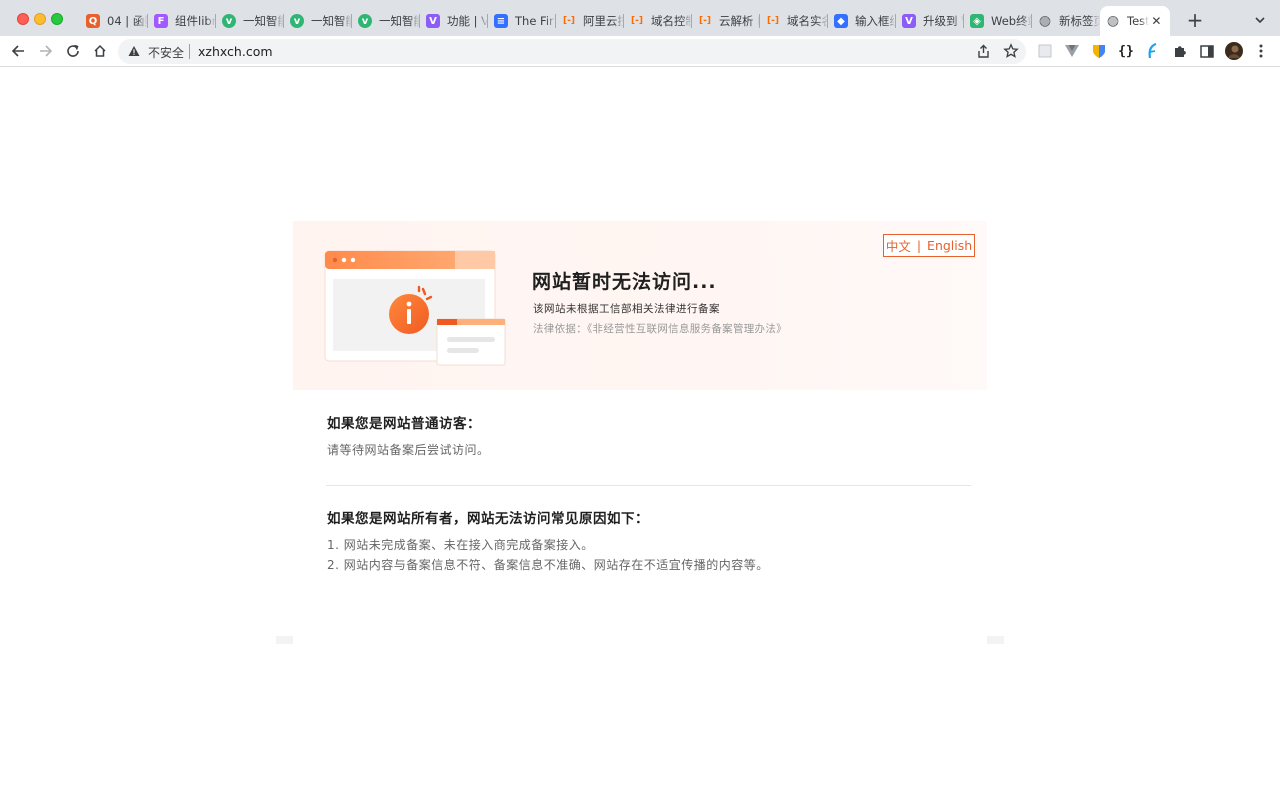  What do you see at coordinates (841, 21) in the screenshot?
I see `diamond-icon: ◆` at bounding box center [841, 21].